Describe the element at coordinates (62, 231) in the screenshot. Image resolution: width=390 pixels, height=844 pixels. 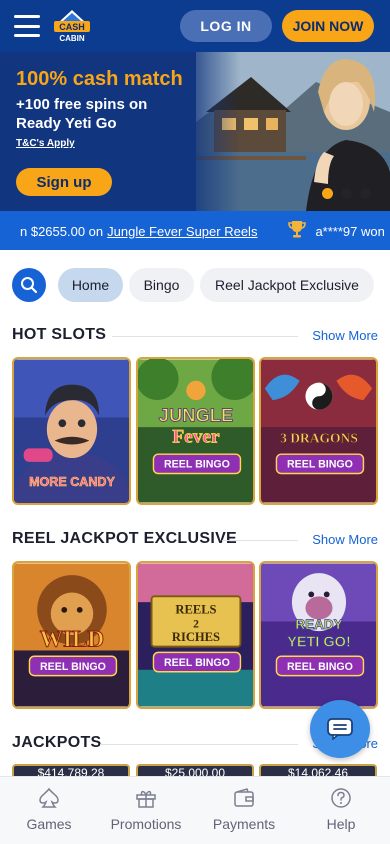
I see `ticker-amount: n $2655.00 on` at that location.